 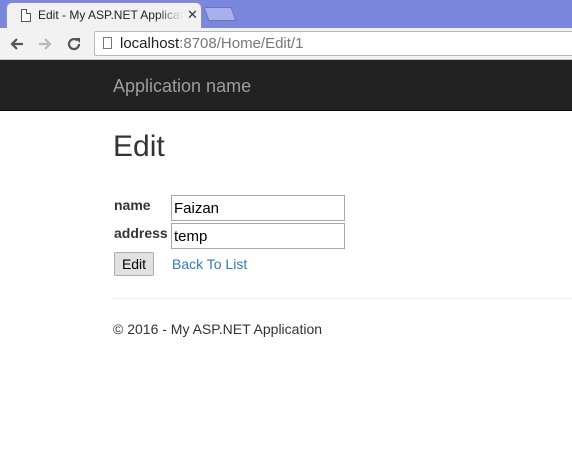 I want to click on page-icon, so click(x=107, y=43).